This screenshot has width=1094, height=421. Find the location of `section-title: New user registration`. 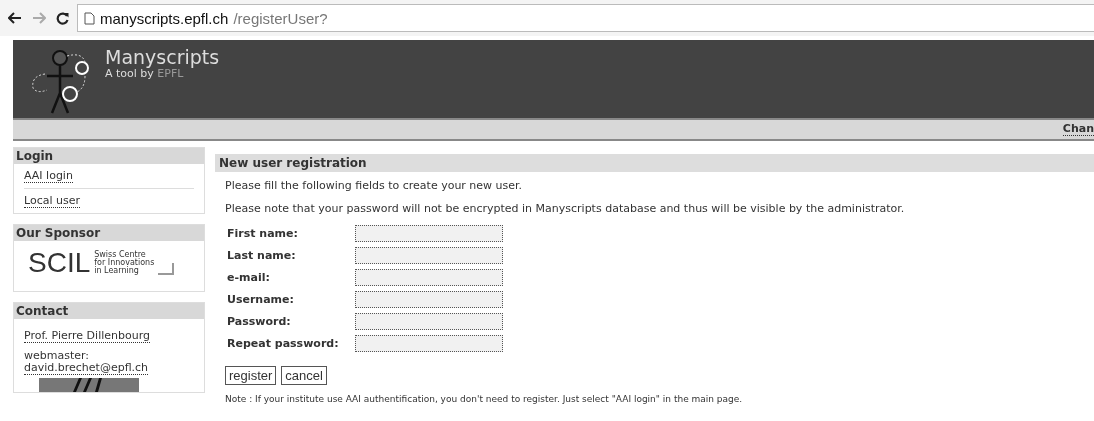

section-title: New user registration is located at coordinates (654, 163).